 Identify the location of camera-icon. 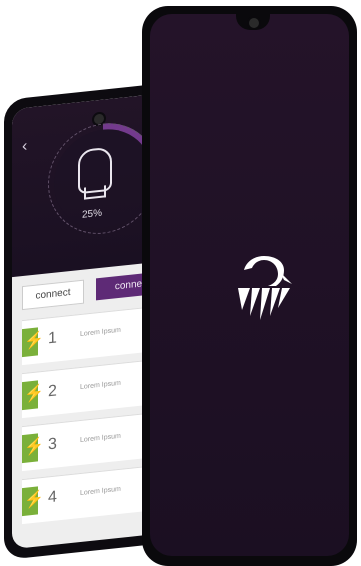
(254, 23).